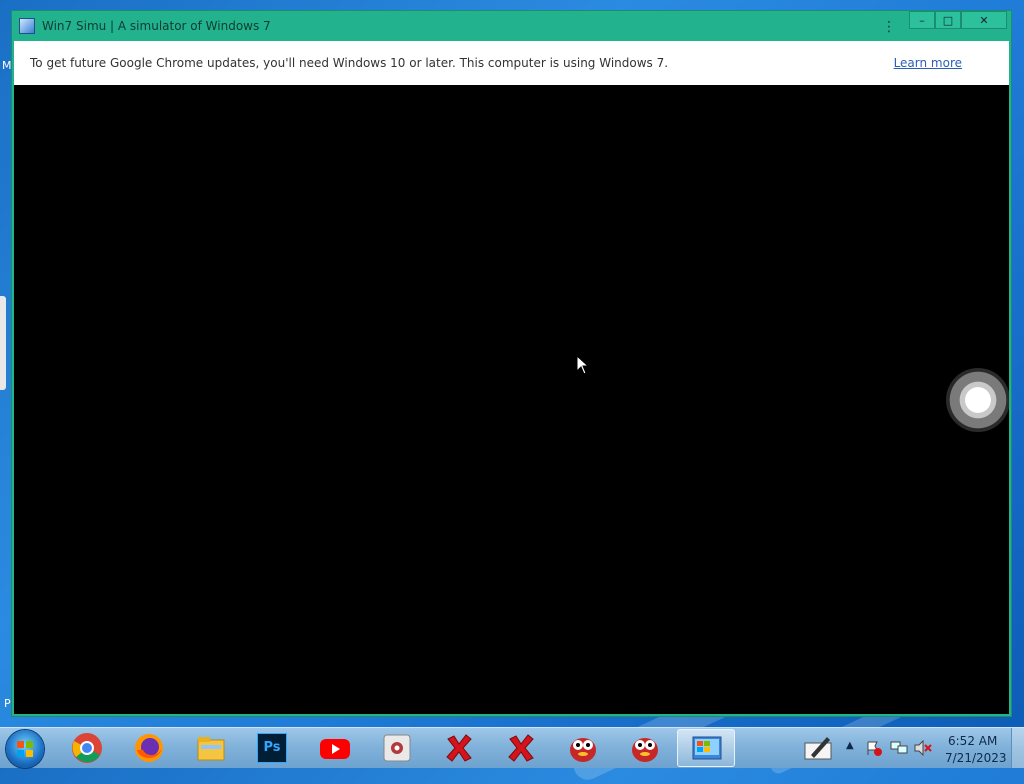 The image size is (1024, 784). Describe the element at coordinates (27, 26) in the screenshot. I see `app-window-icon` at that location.